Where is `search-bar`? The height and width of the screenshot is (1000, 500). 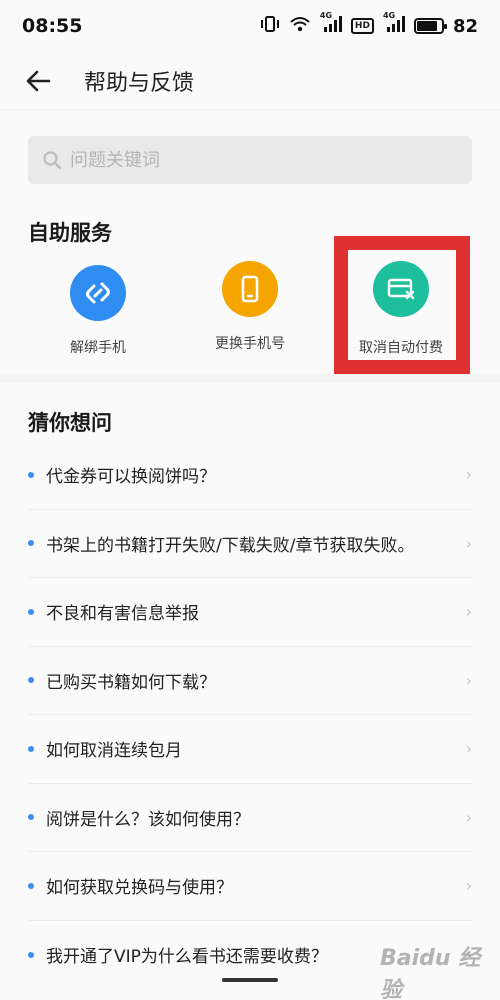 search-bar is located at coordinates (250, 160).